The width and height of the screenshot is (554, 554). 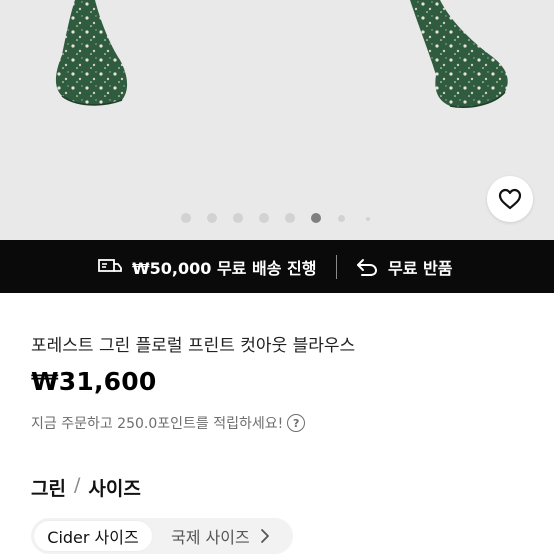 I want to click on size-heading: 사이즈, so click(x=114, y=489).